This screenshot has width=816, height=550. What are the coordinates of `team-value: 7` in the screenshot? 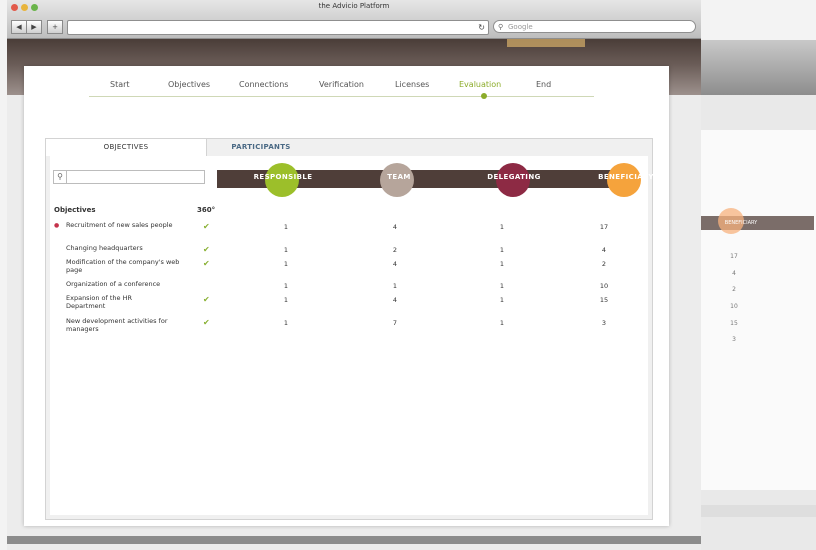 It's located at (395, 323).